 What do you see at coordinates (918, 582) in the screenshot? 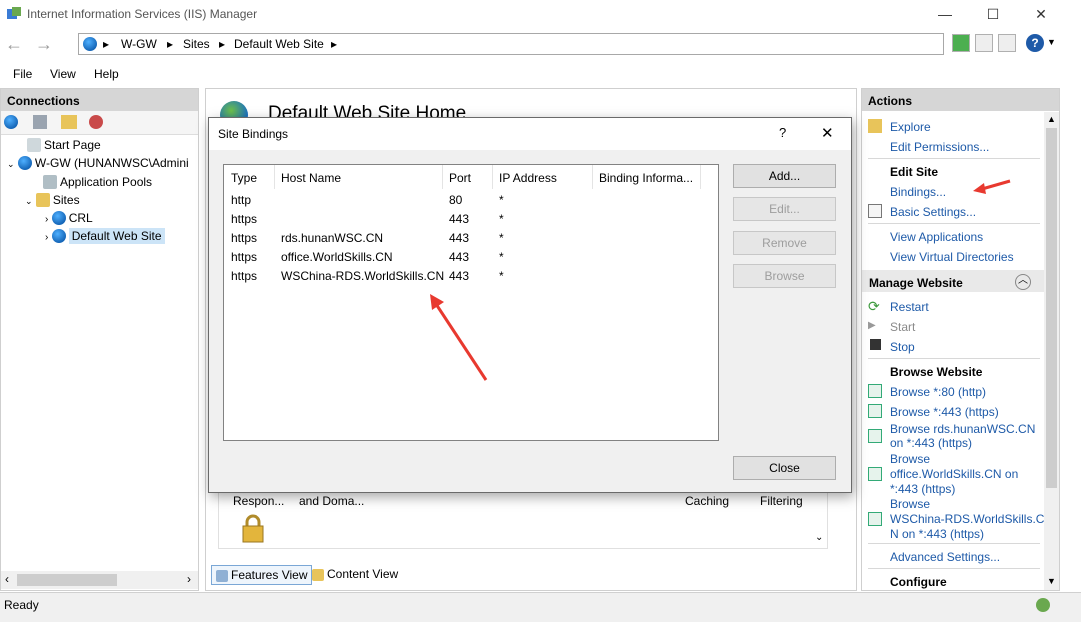
I see `section-configure: Configure` at bounding box center [918, 582].